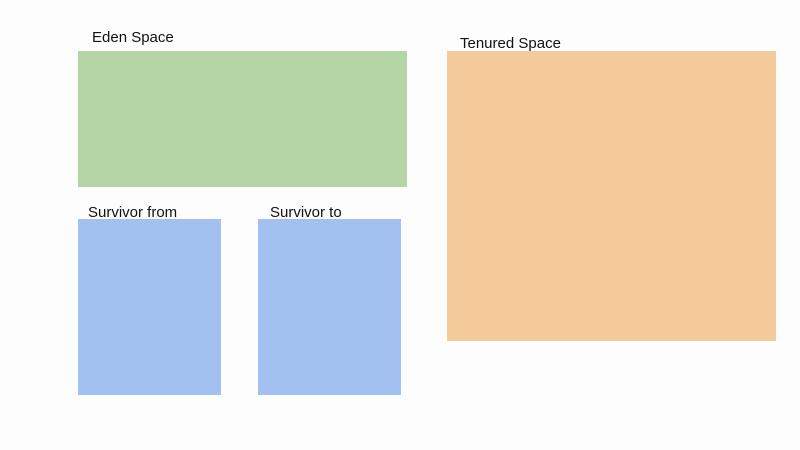 The image size is (800, 450). I want to click on eden-space-region, so click(242, 119).